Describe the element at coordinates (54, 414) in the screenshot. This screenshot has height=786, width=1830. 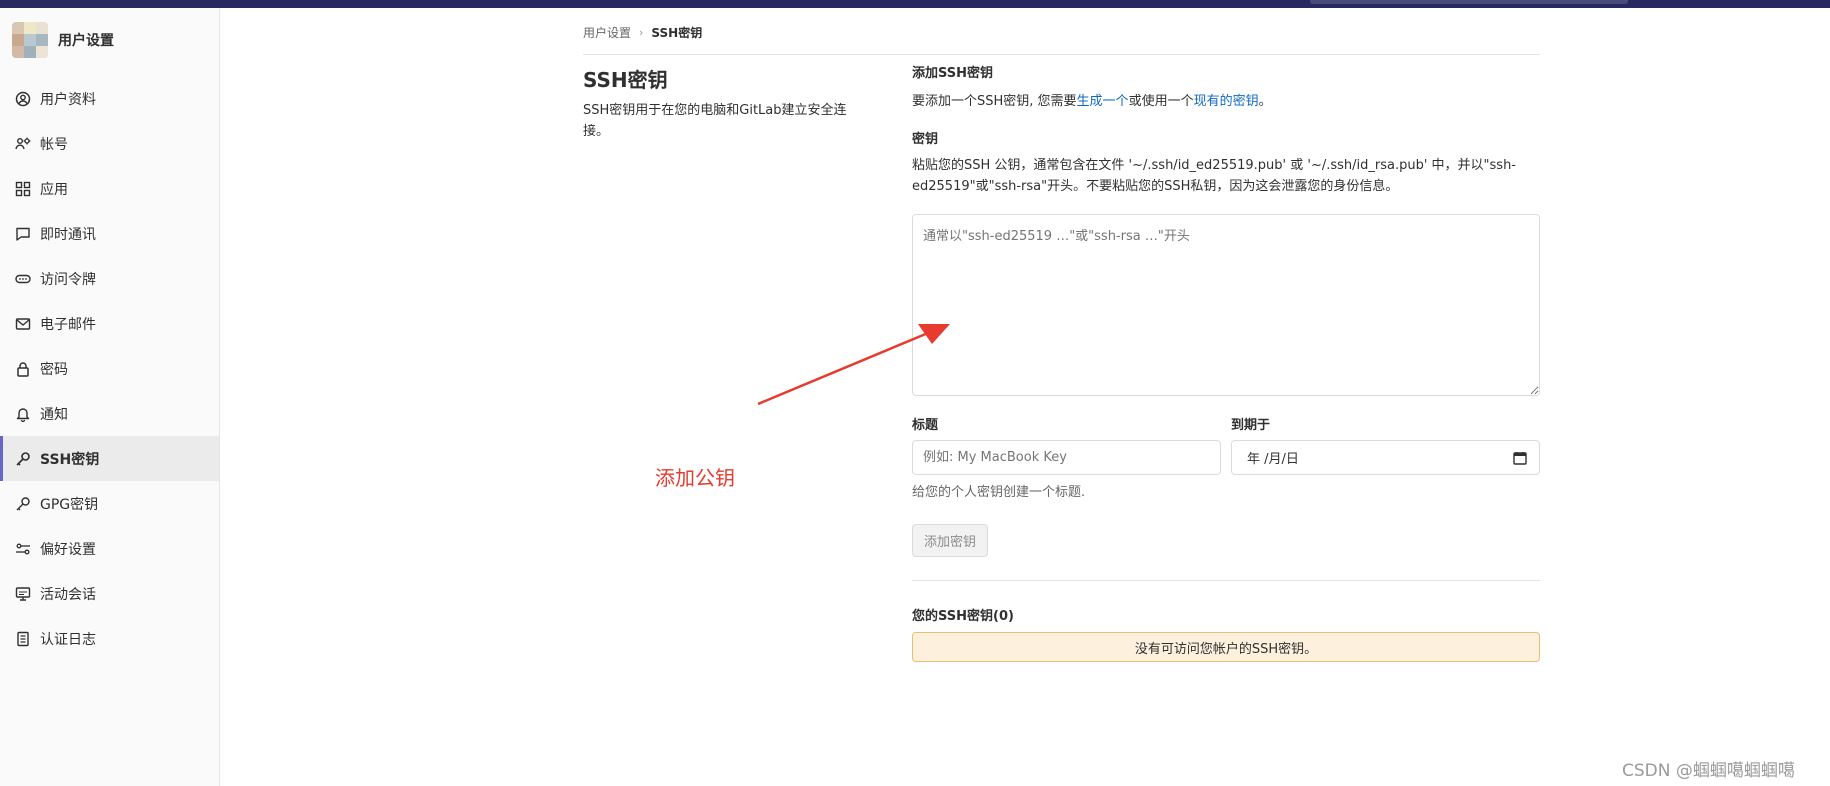
I see `sidebar-item-label: 通知` at that location.